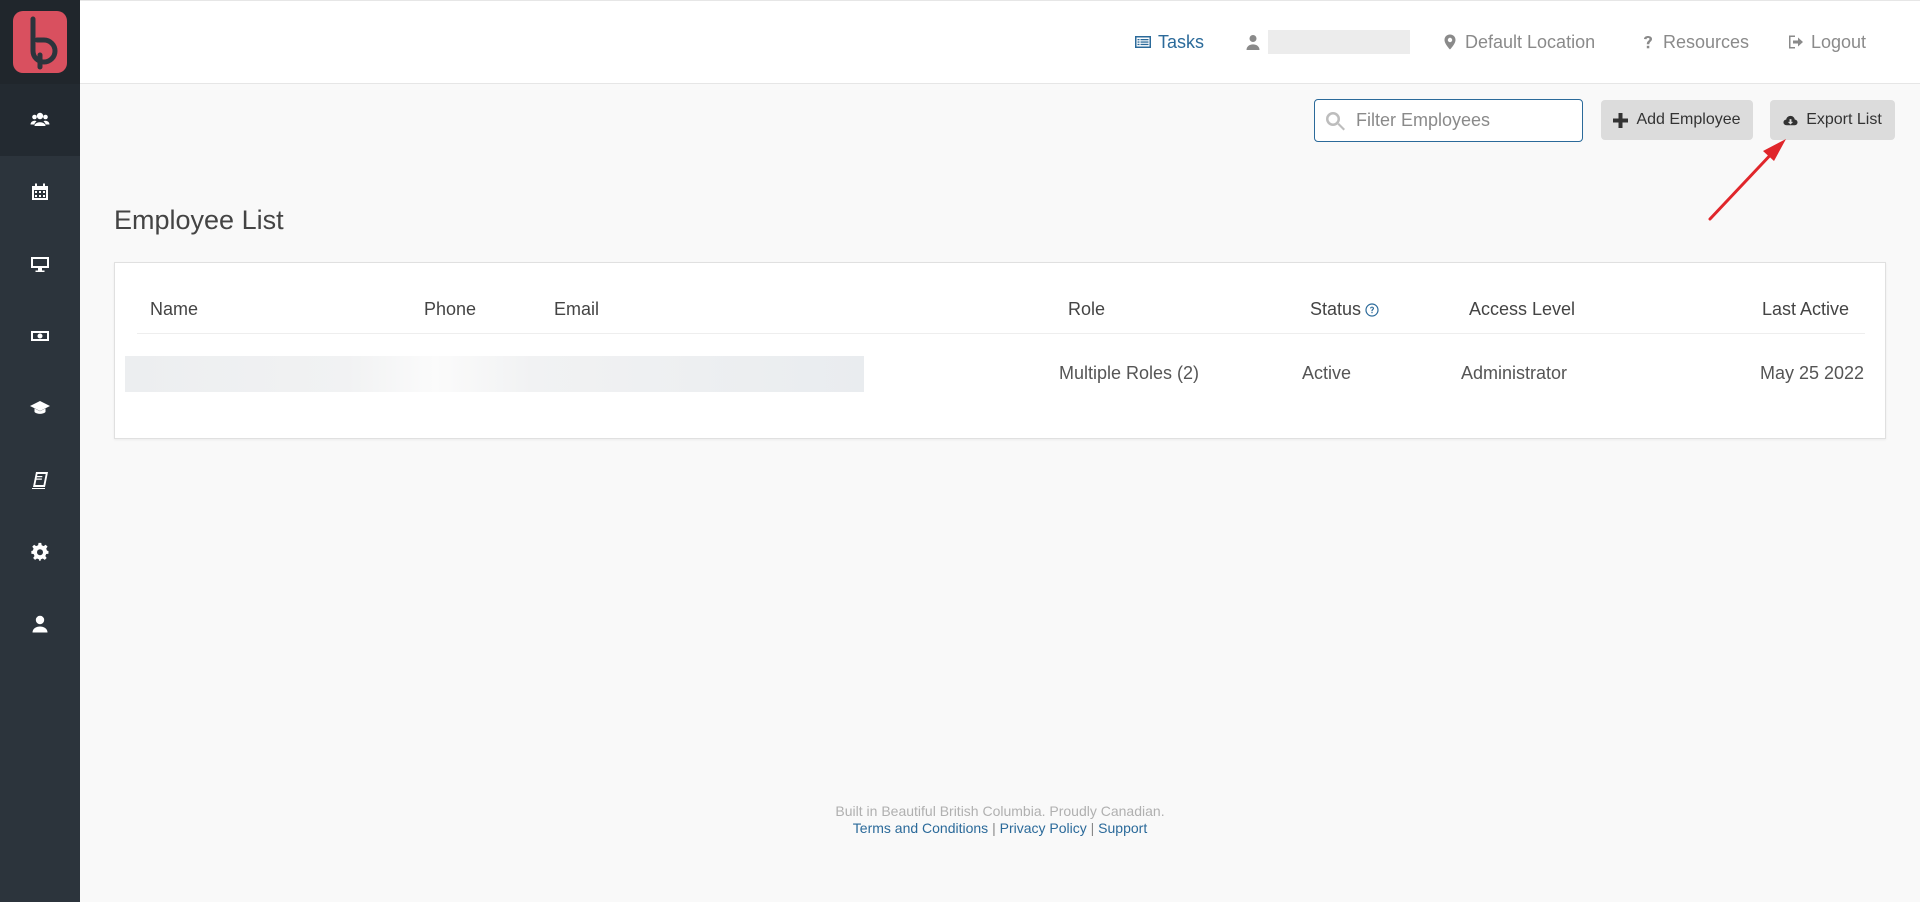  I want to click on sidebar-item-training, so click(40, 408).